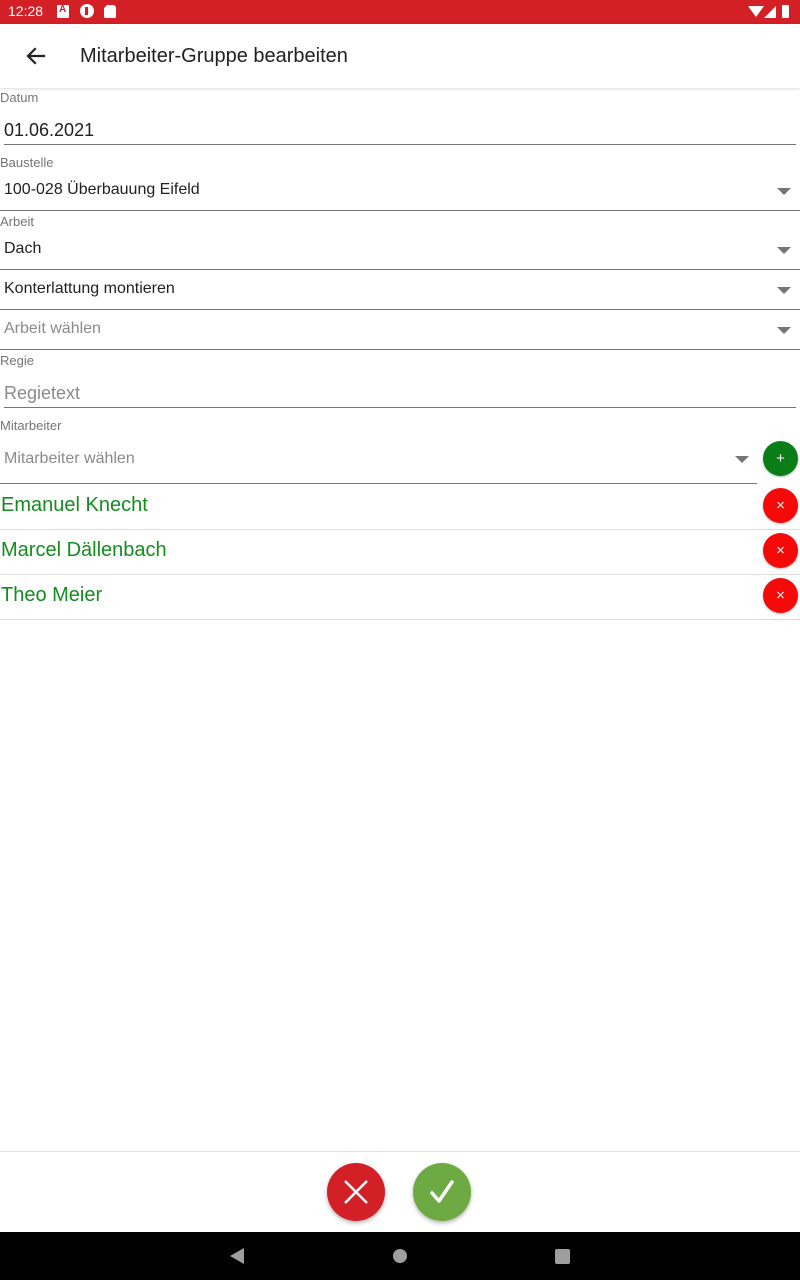 The height and width of the screenshot is (1280, 800). Describe the element at coordinates (400, 552) in the screenshot. I see `employee-list-item: Marcel Dällenbach` at that location.